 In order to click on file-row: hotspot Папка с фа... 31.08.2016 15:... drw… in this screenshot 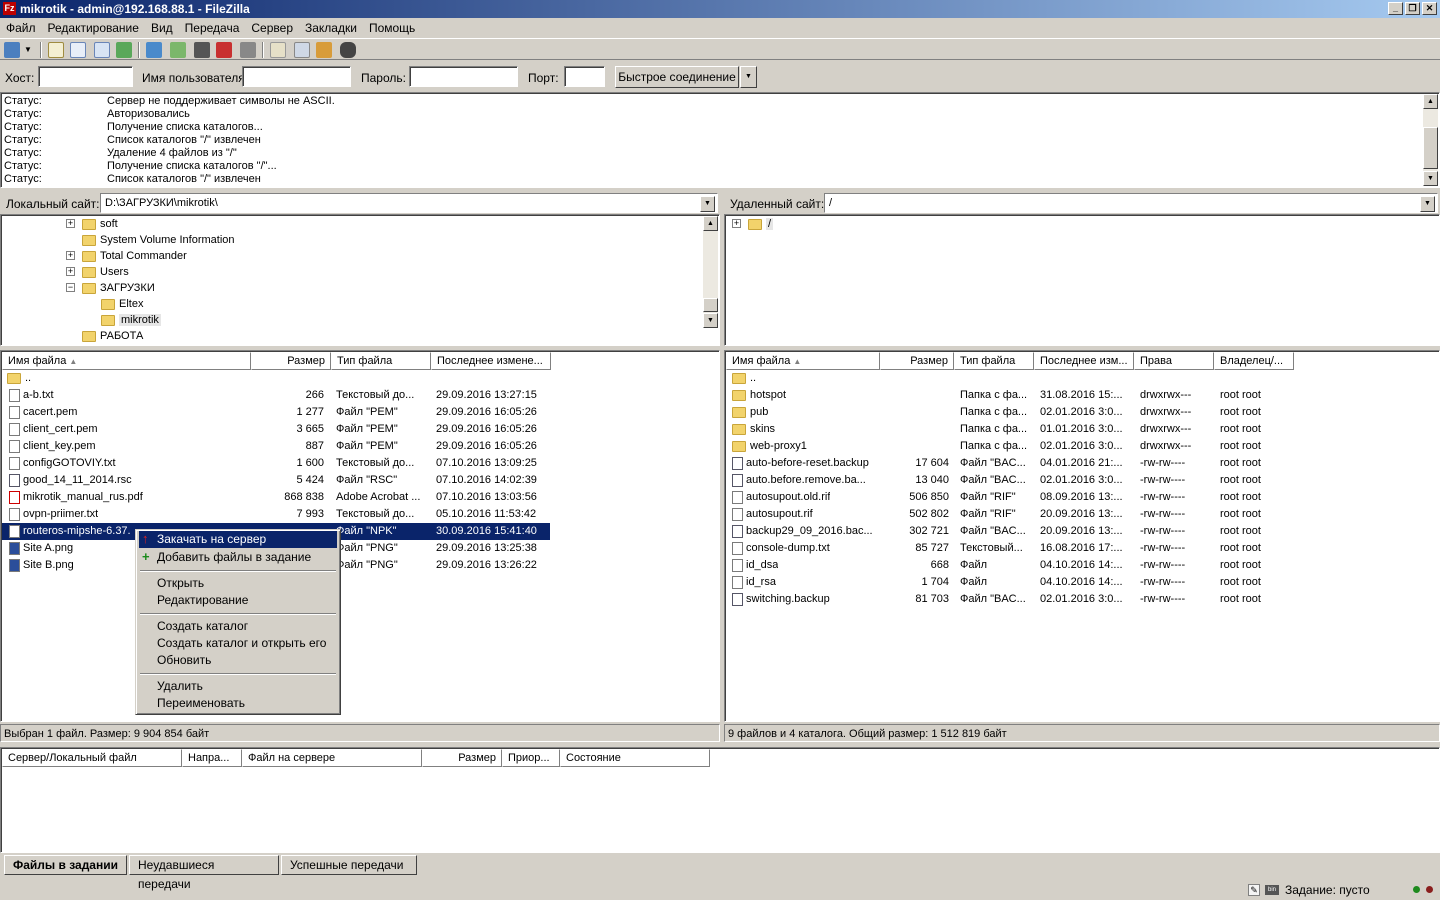, I will do `click(1011, 395)`.